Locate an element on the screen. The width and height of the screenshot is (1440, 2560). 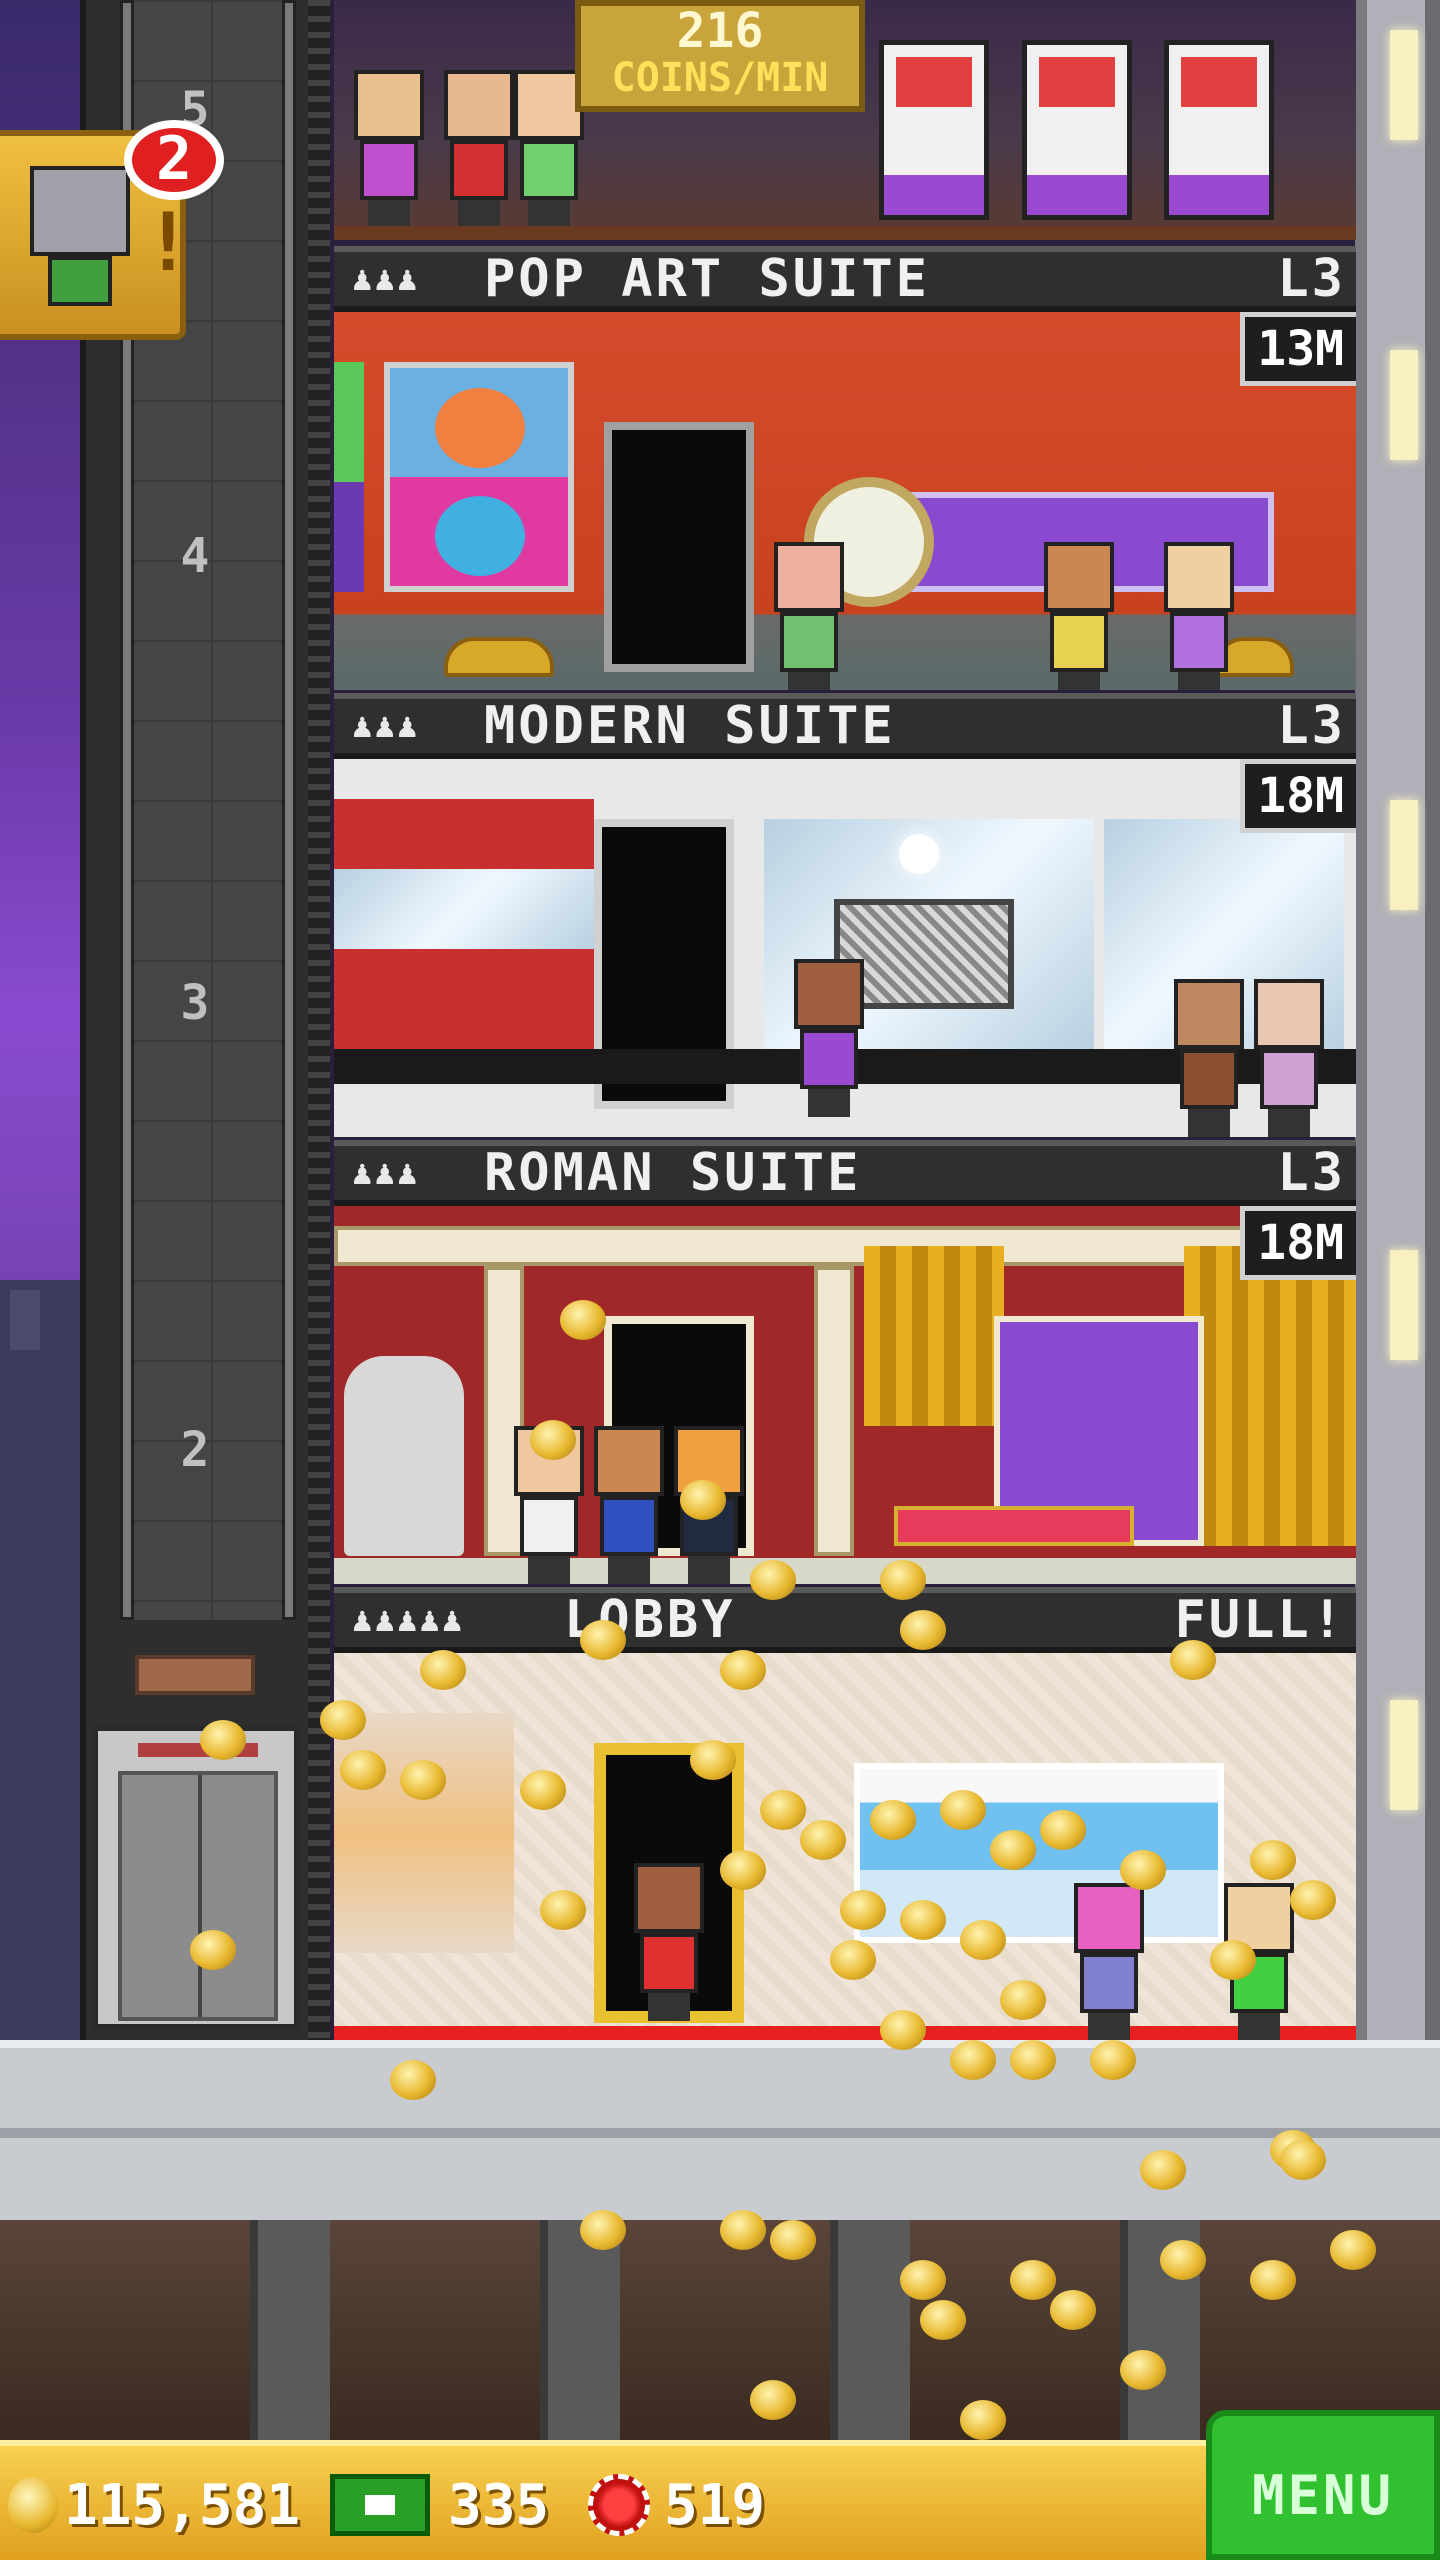
pop-art-painting is located at coordinates (479, 477).